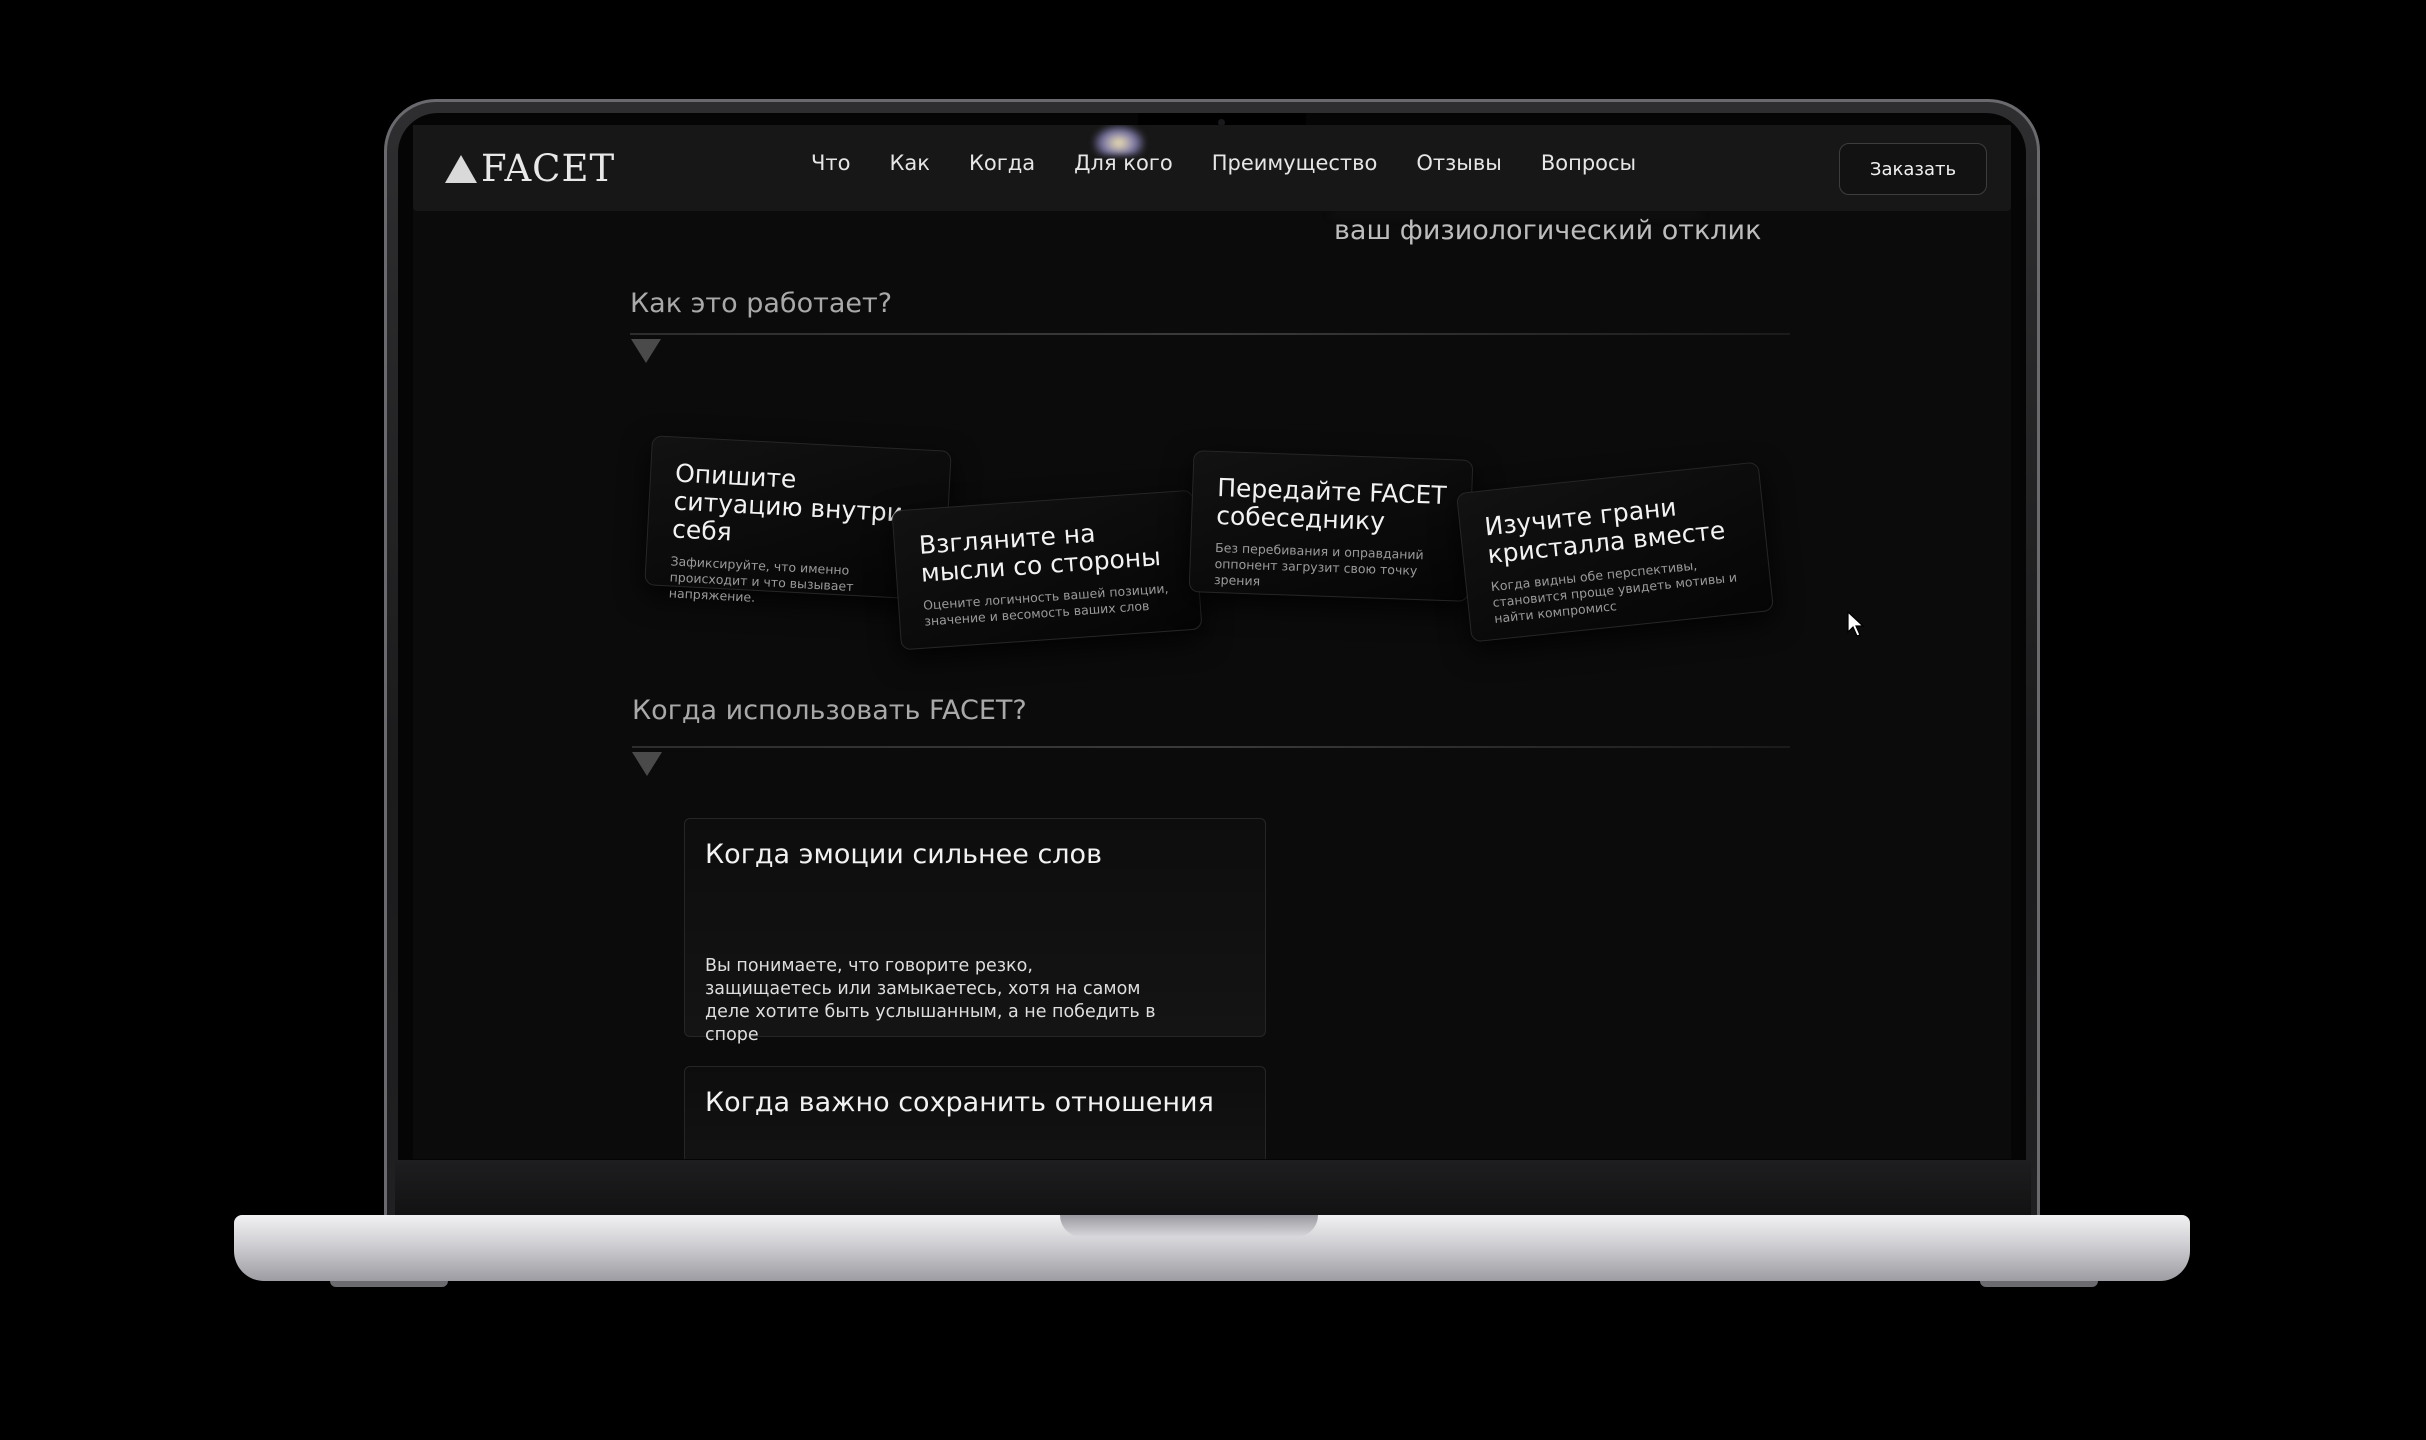 The width and height of the screenshot is (2426, 1440). I want to click on laptop-base, so click(1212, 1248).